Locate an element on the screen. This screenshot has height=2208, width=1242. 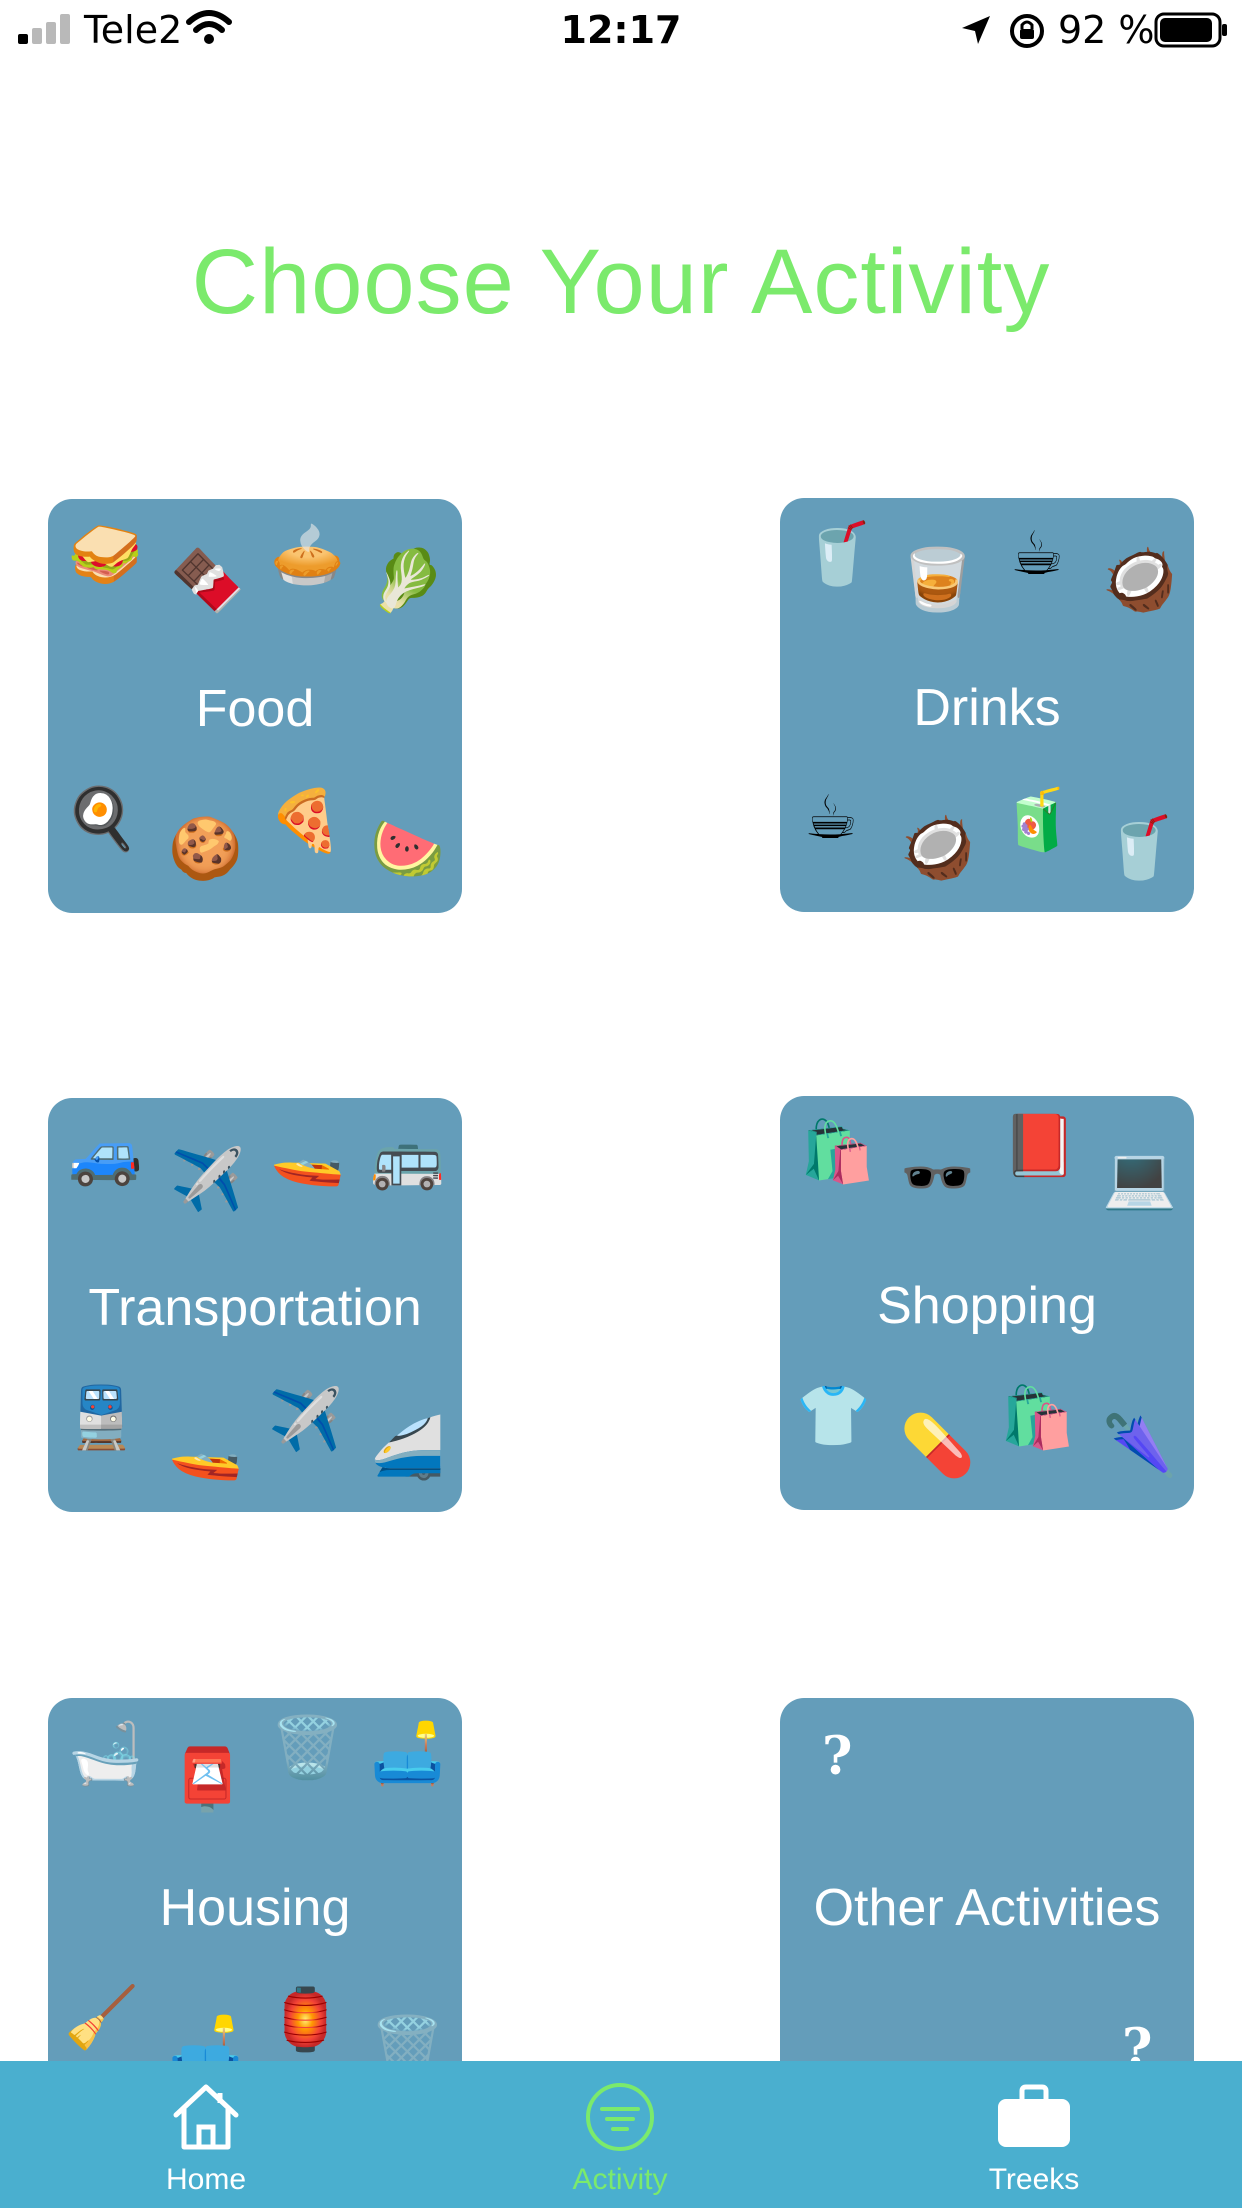
activity-tile-food: Food 🥪 🍫 🥧 🥬 🍳 🍪 🍕 🍉 is located at coordinates (255, 706).